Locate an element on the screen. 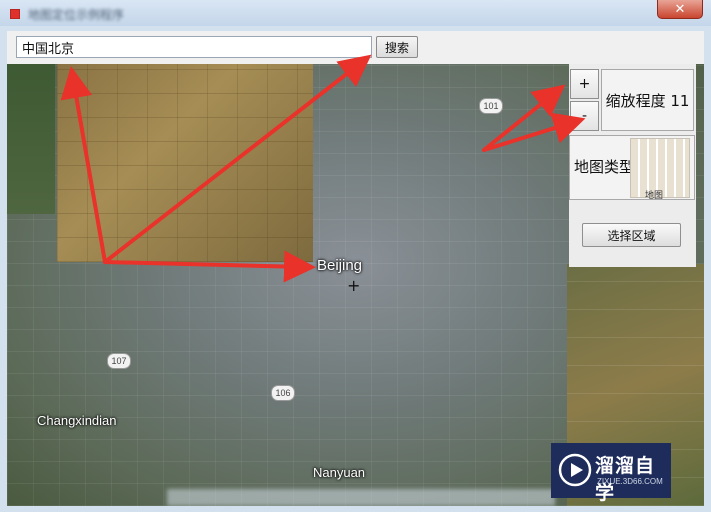  select-region-button: 选择区域 is located at coordinates (631, 235).